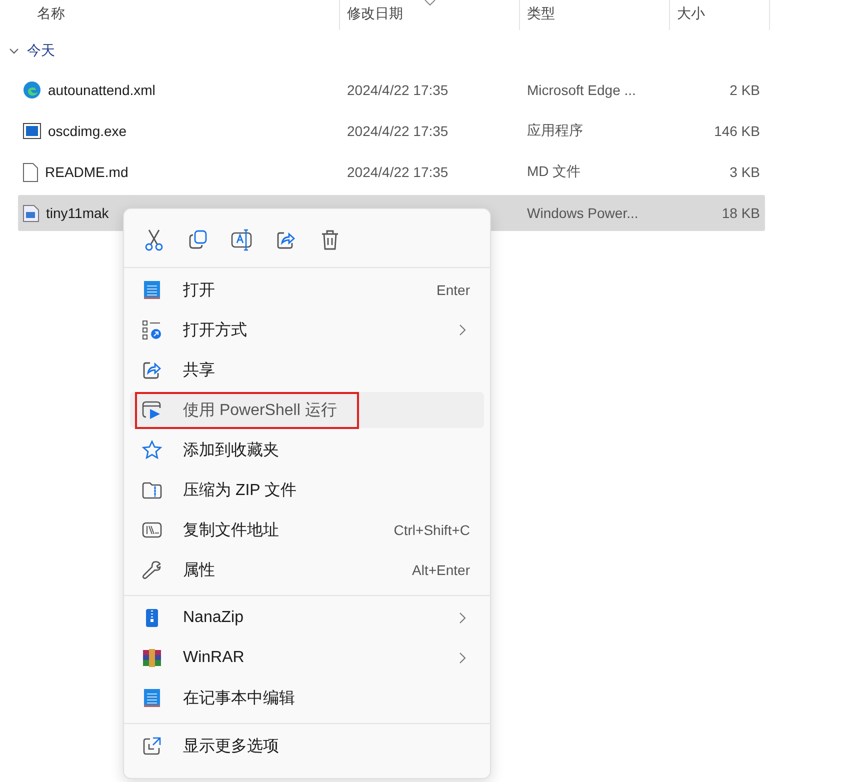  What do you see at coordinates (239, 490) in the screenshot?
I see `menu-item-label: 压缩为 ZIP 文件` at bounding box center [239, 490].